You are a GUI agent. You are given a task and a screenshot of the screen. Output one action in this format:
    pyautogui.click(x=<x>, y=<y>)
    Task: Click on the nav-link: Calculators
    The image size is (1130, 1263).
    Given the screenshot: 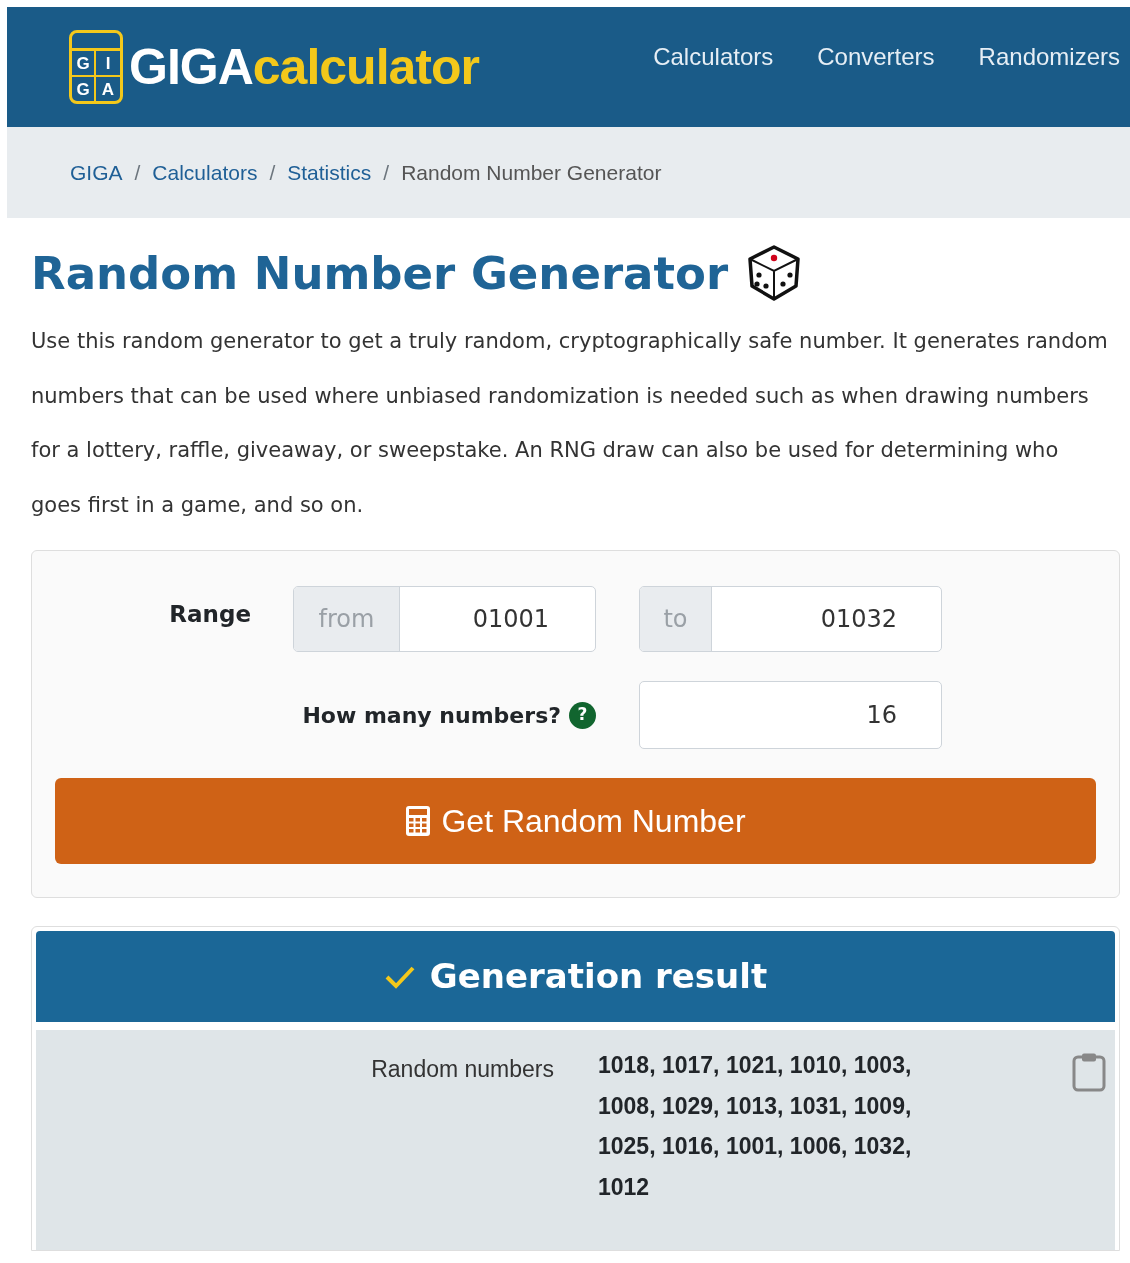 What is the action you would take?
    pyautogui.click(x=713, y=57)
    